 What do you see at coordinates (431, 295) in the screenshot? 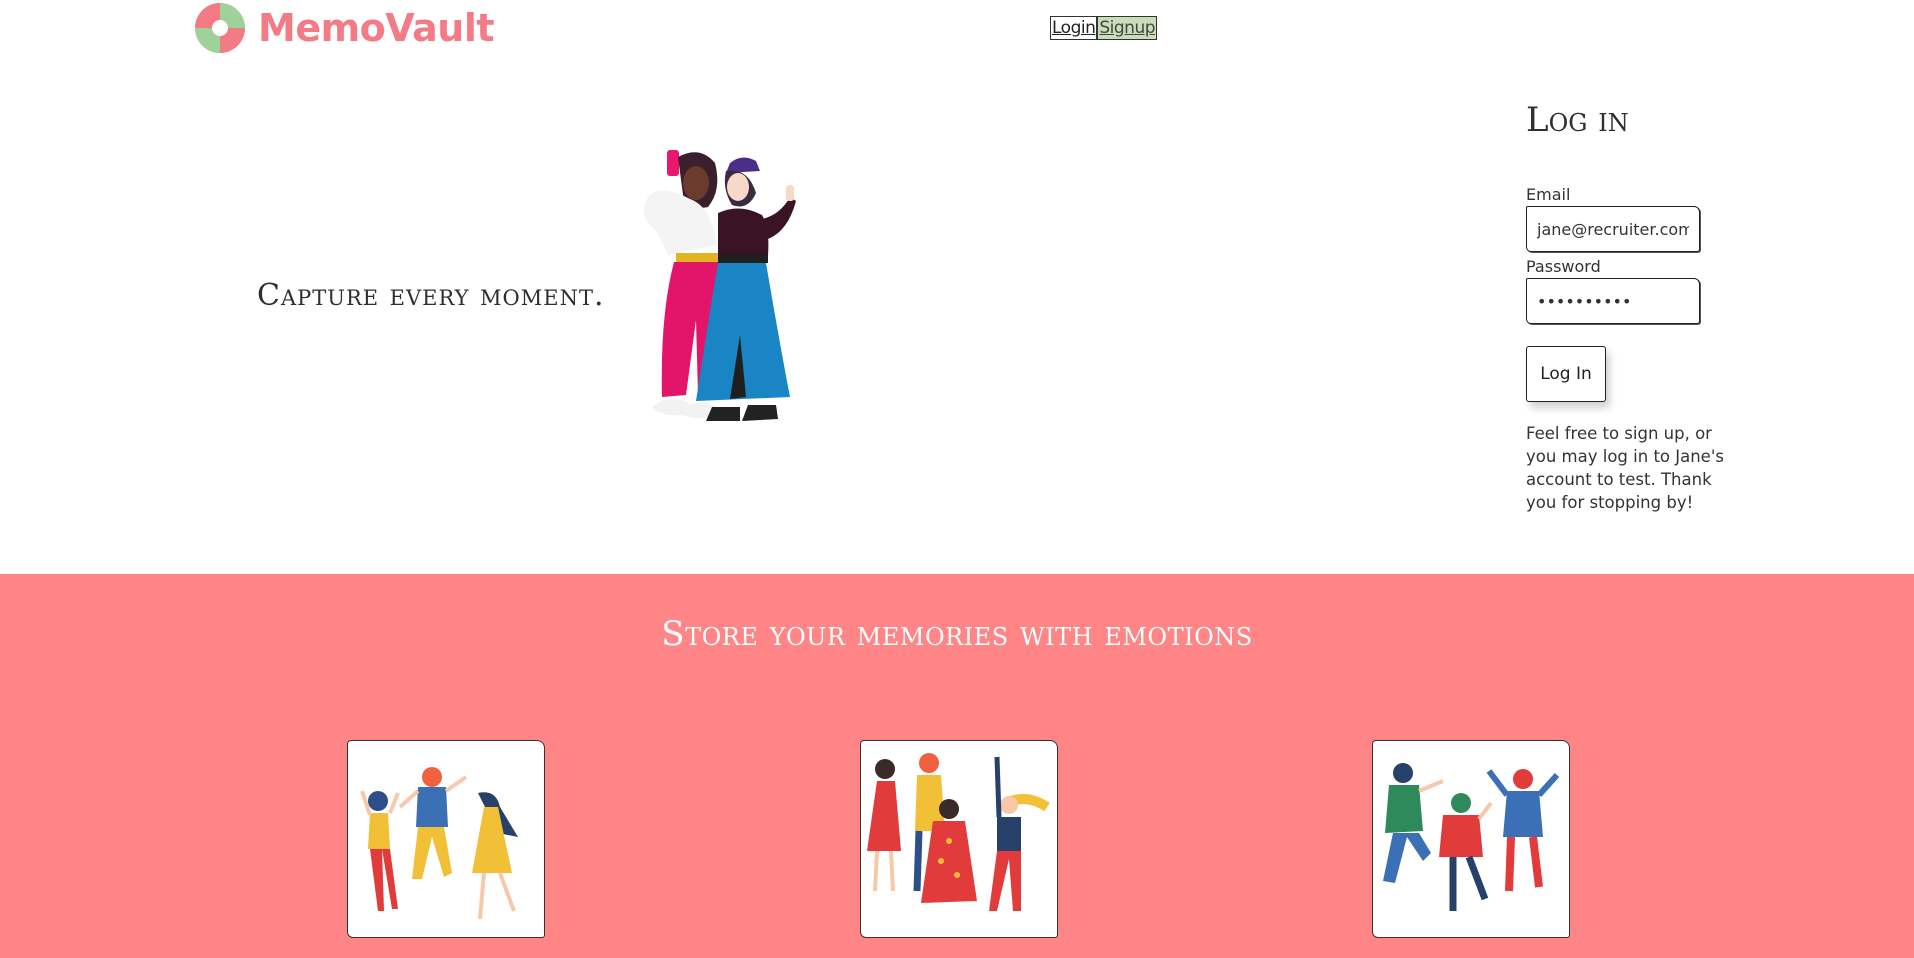
I see `hero-tagline: Capture every moment.` at bounding box center [431, 295].